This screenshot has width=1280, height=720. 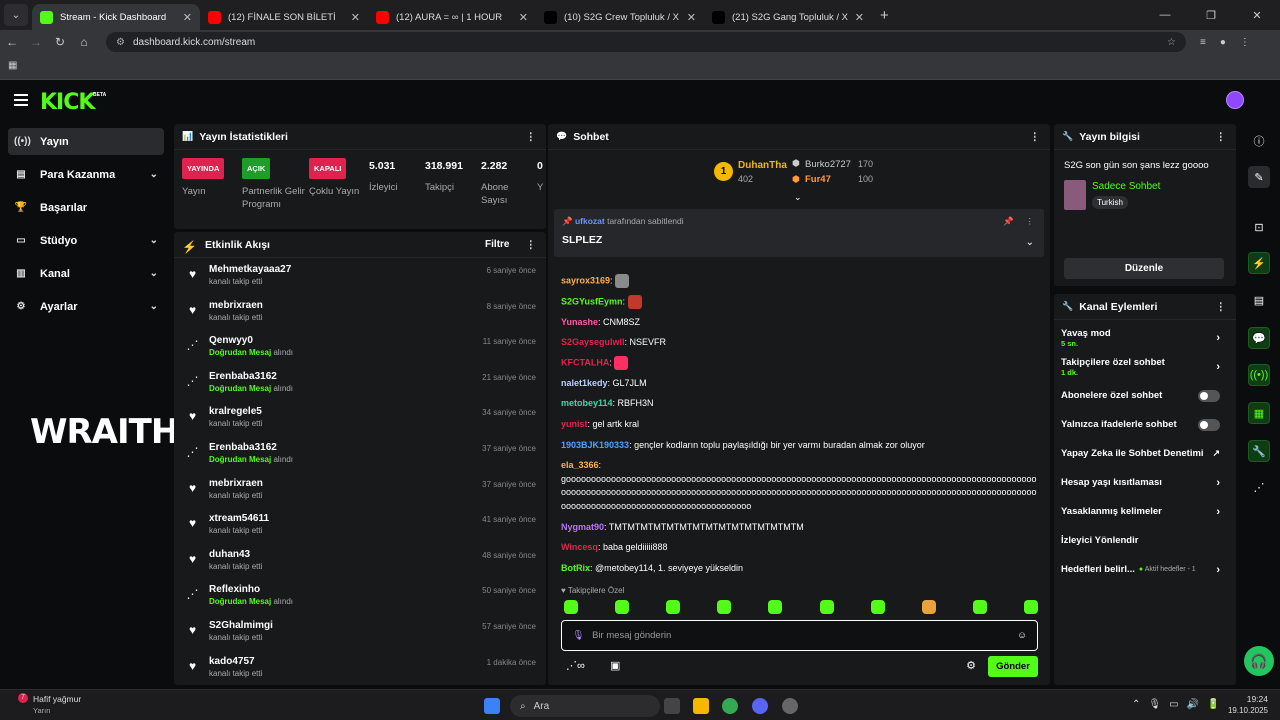 What do you see at coordinates (592, 301) in the screenshot?
I see `chat-username: S2GYusfEymn` at bounding box center [592, 301].